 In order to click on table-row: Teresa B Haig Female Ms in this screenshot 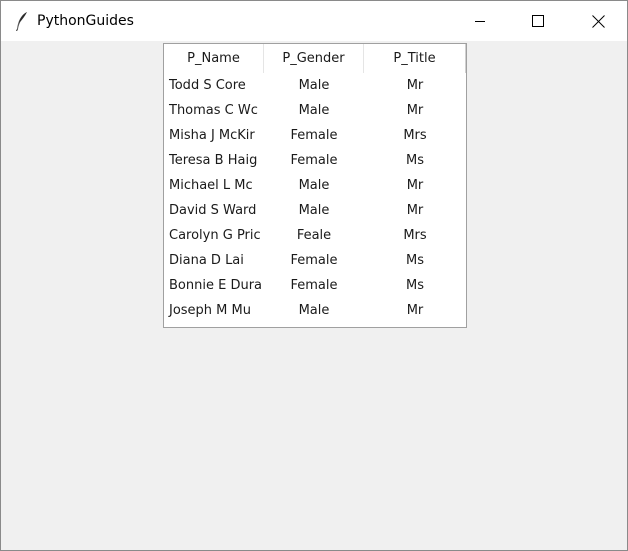, I will do `click(315, 160)`.